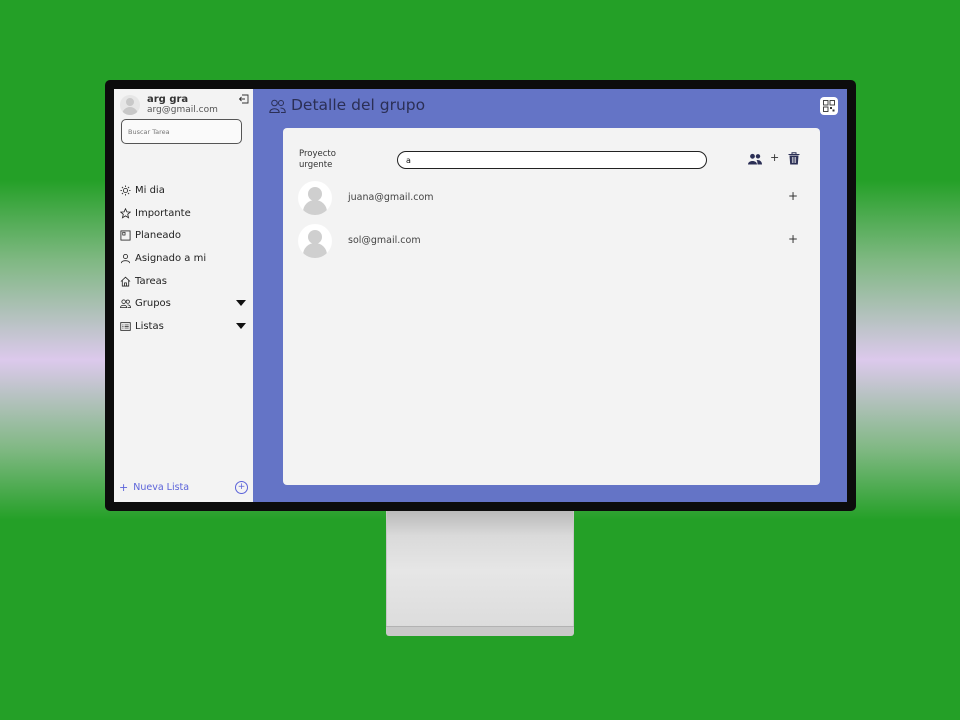 The image size is (960, 720). I want to click on home-icon, so click(125, 281).